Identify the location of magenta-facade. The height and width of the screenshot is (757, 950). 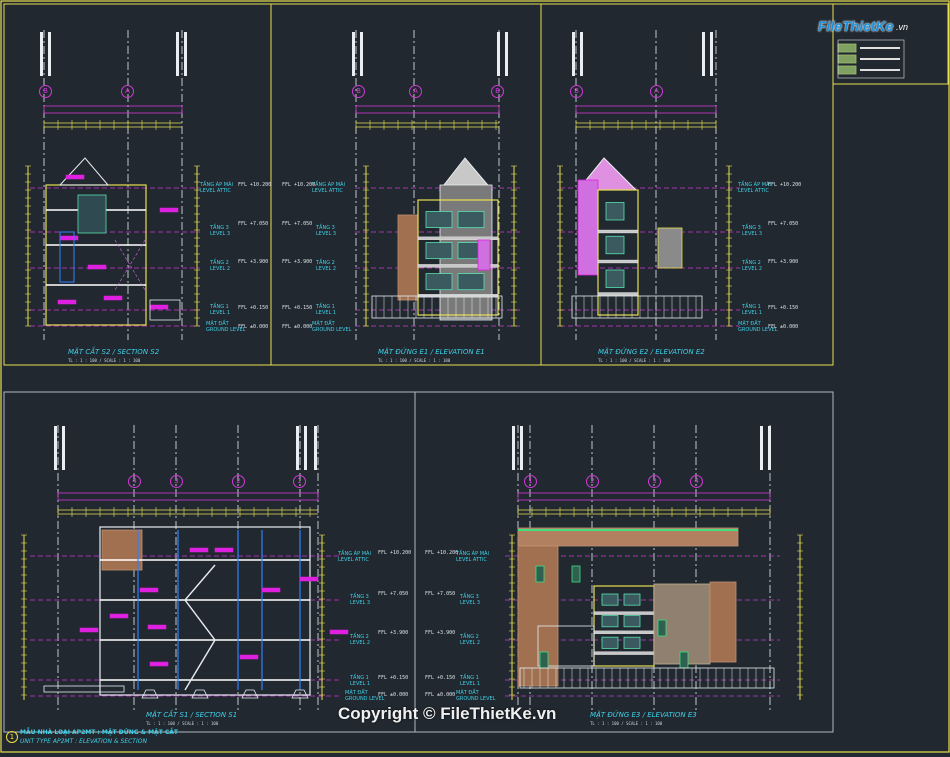
(588, 227).